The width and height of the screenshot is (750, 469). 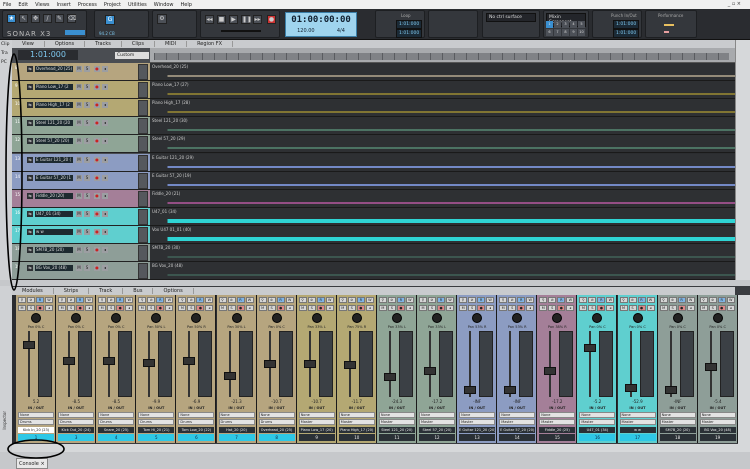 What do you see at coordinates (54, 231) in the screenshot?
I see `track-name: w w` at bounding box center [54, 231].